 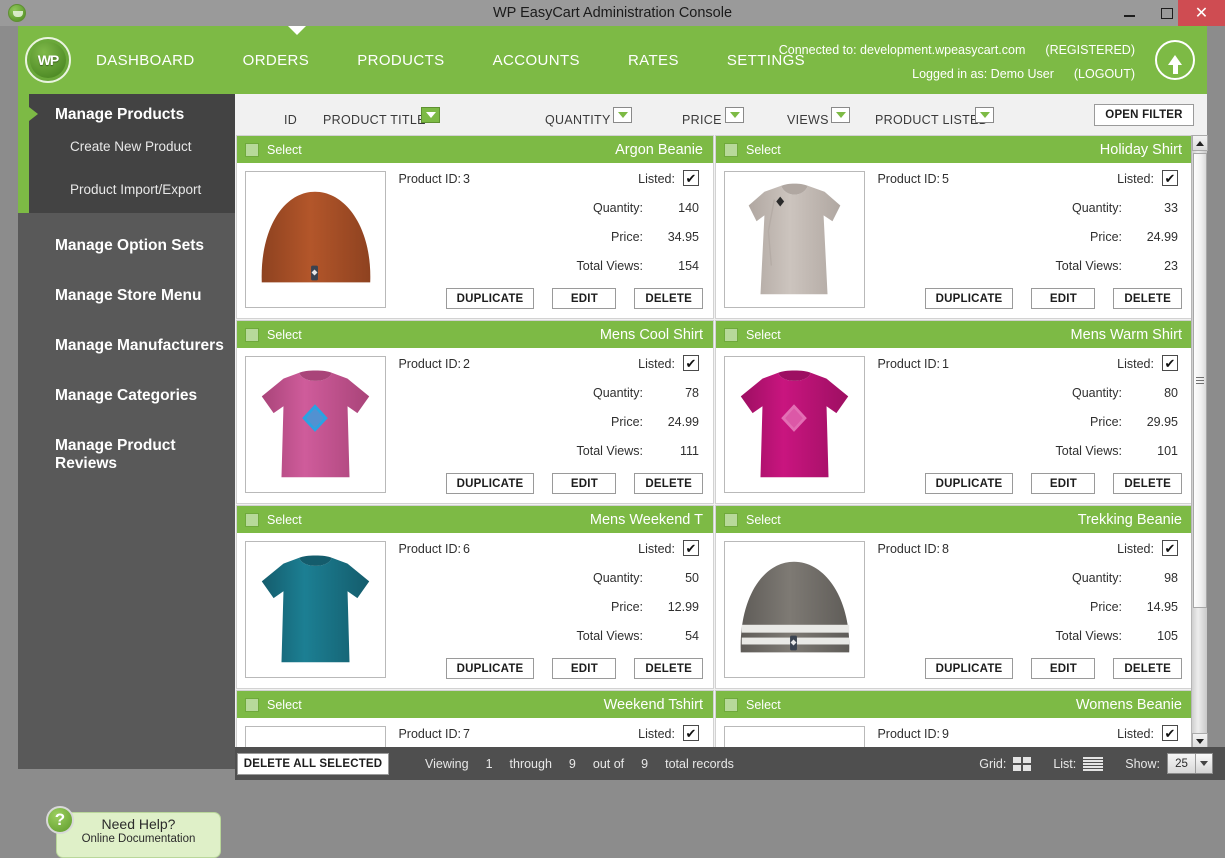 I want to click on grid-view-control: Grid:, so click(x=1005, y=763).